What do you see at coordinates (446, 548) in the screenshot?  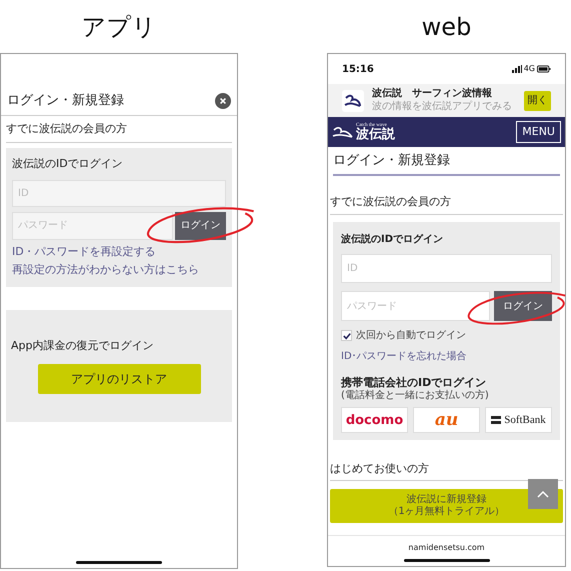 I see `site-url: namidensetsu.com` at bounding box center [446, 548].